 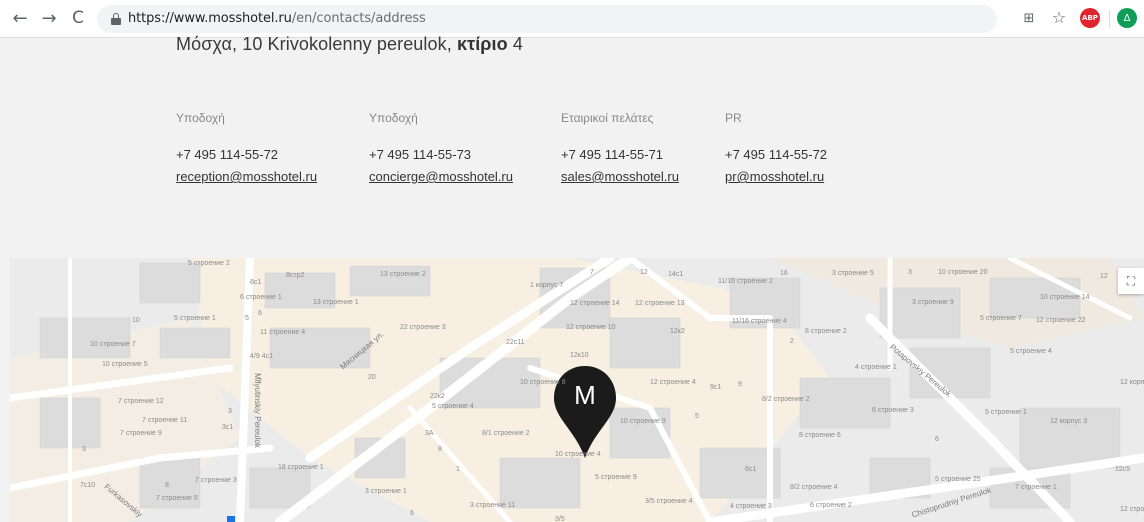 What do you see at coordinates (826, 331) in the screenshot?
I see `map-building-label: 8 строение 2` at bounding box center [826, 331].